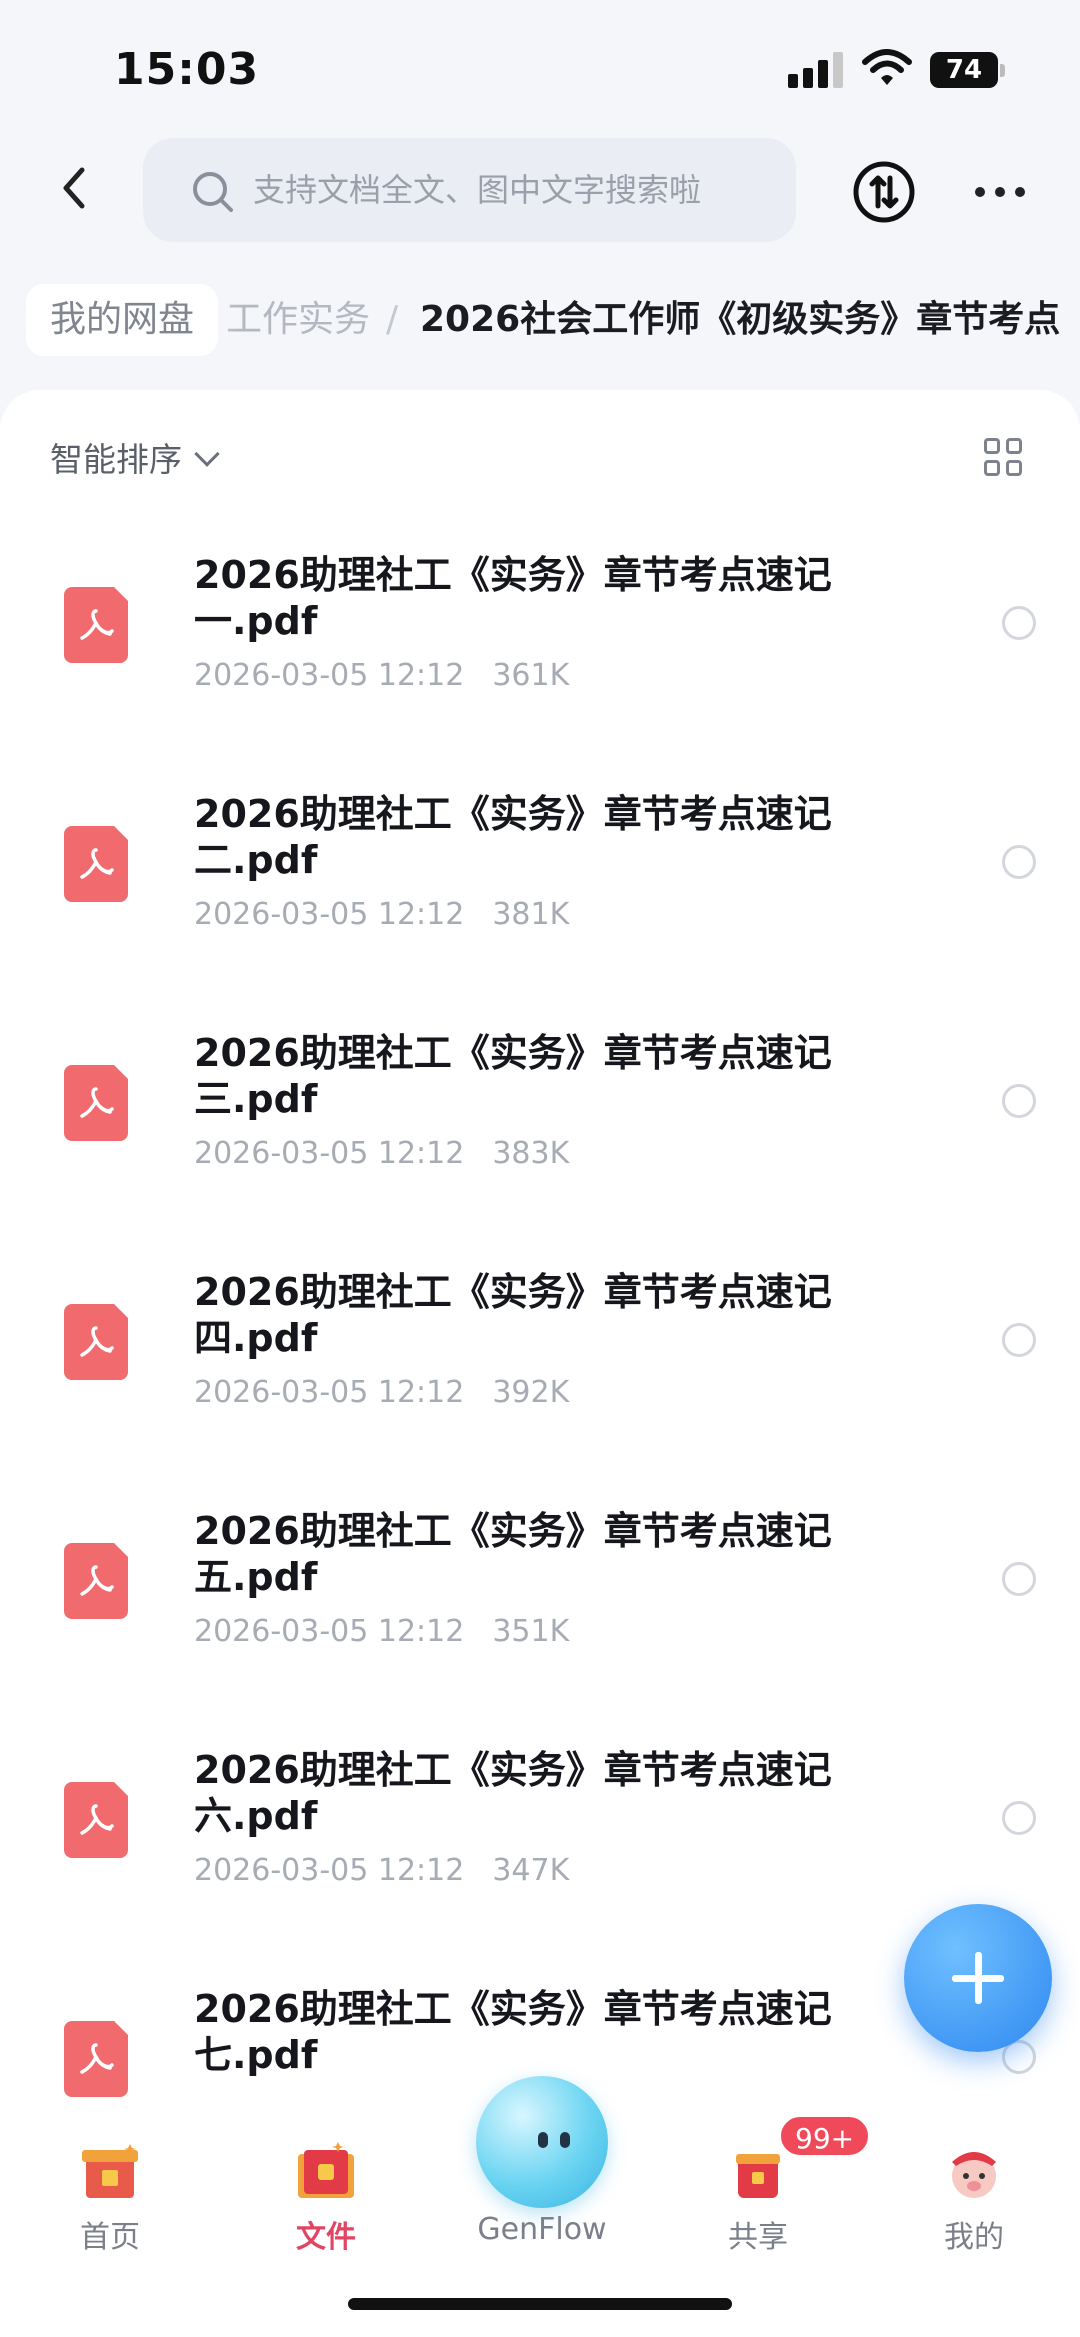 The height and width of the screenshot is (2337, 1080). What do you see at coordinates (256, 2055) in the screenshot?
I see `file-name-line2: 七.pdf` at bounding box center [256, 2055].